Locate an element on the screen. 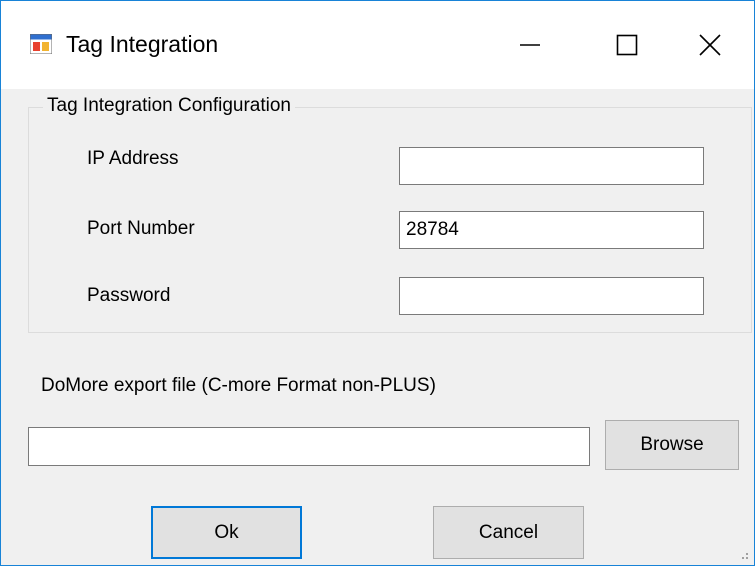  maximize-icon is located at coordinates (627, 45).